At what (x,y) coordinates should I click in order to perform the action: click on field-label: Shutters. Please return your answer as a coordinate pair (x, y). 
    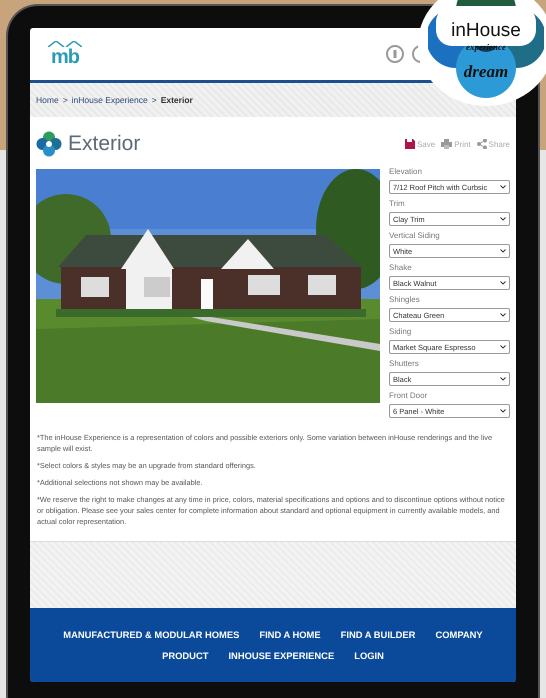
    Looking at the image, I should click on (404, 364).